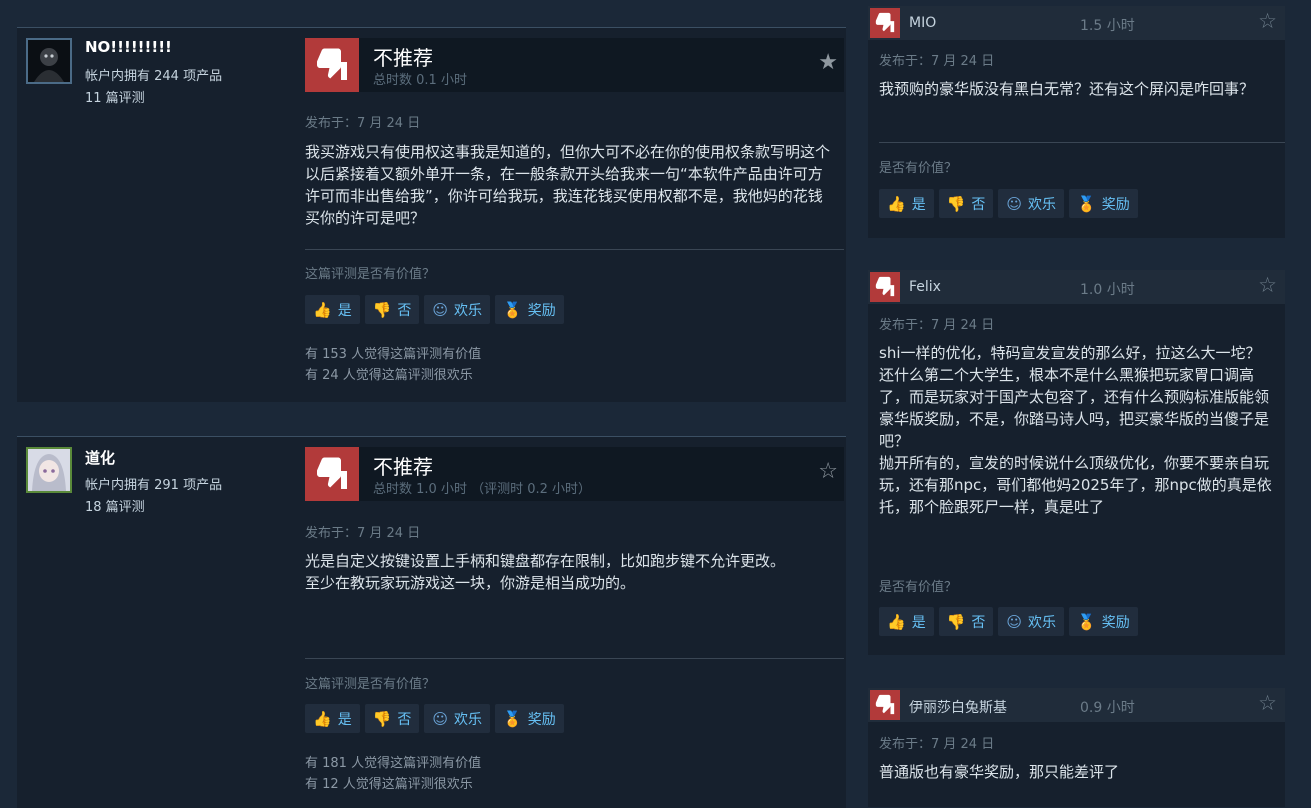  I want to click on side-review-header: Felix 1.0 小时 ☆, so click(1076, 287).